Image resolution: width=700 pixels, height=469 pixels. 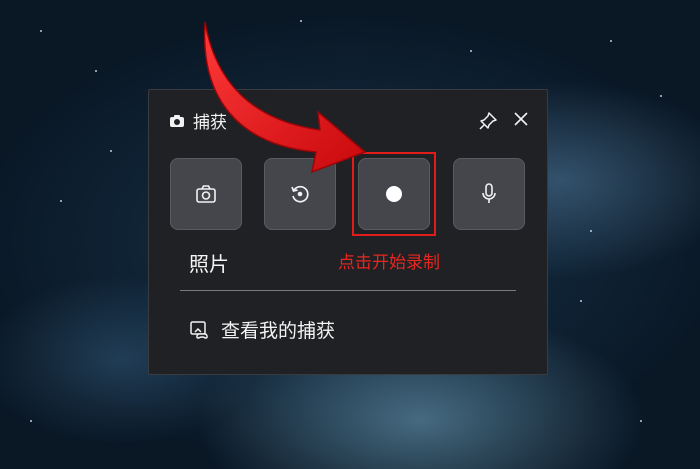 What do you see at coordinates (285, 97) in the screenshot?
I see `pointer-arrow` at bounding box center [285, 97].